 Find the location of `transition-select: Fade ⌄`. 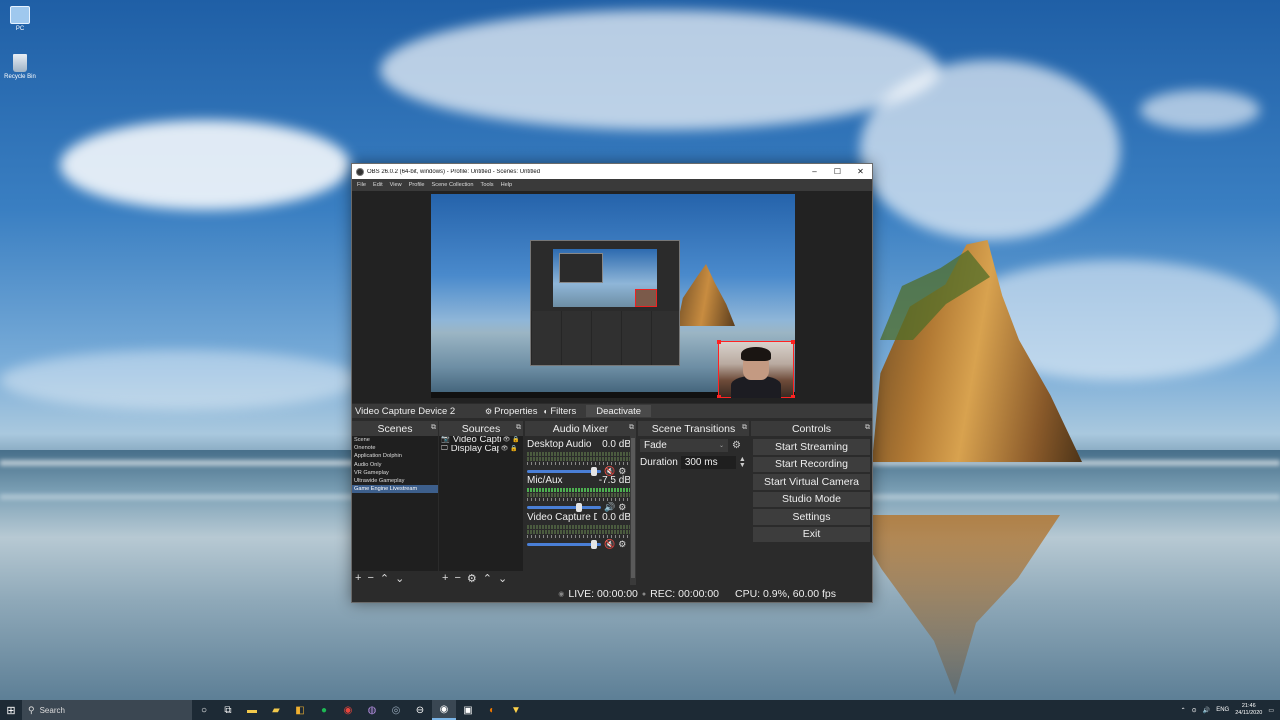

transition-select: Fade ⌄ is located at coordinates (684, 445).